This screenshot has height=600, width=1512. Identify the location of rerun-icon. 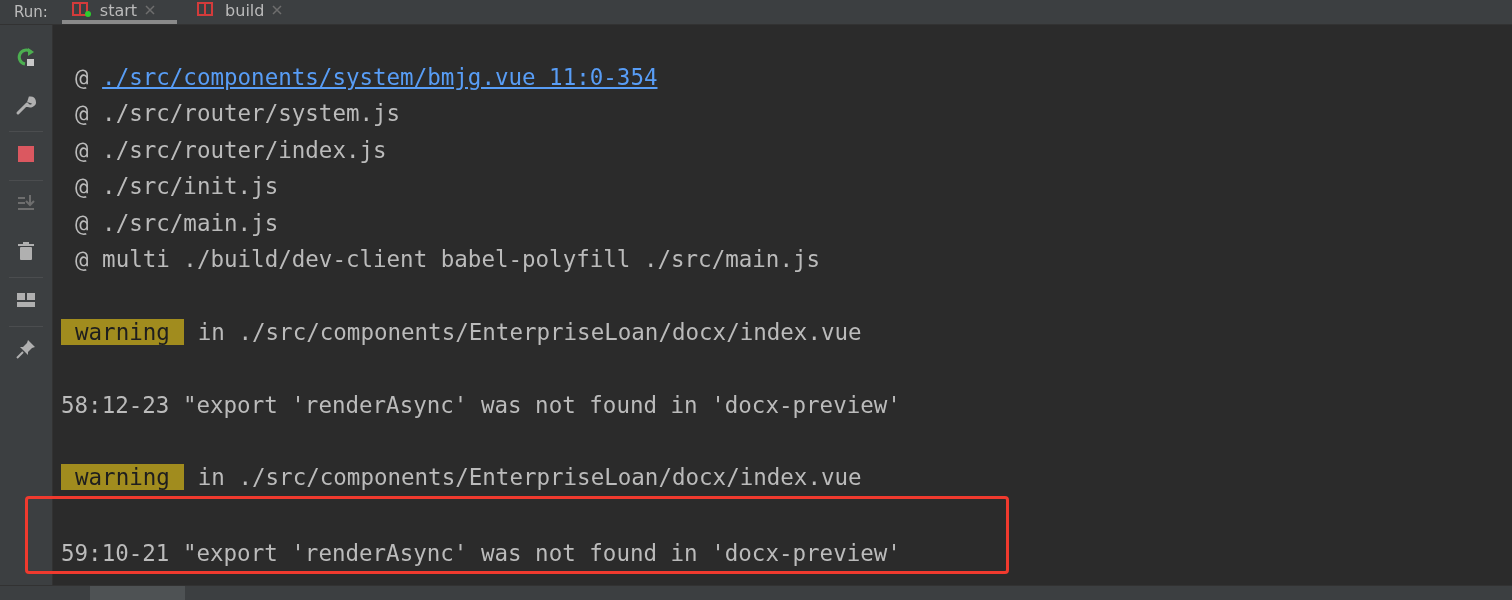
(26, 57).